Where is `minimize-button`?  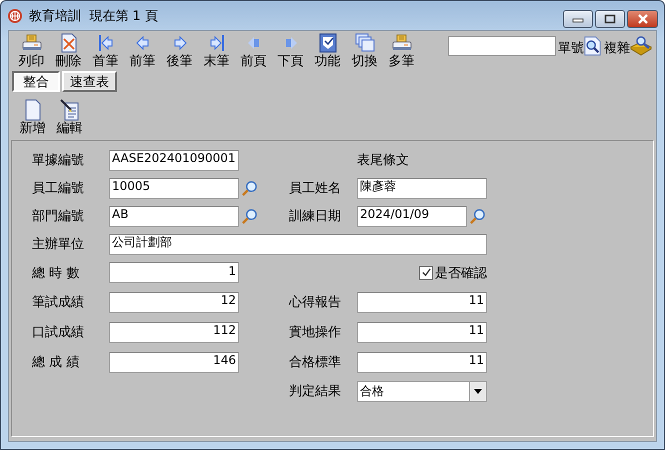
minimize-button is located at coordinates (578, 19).